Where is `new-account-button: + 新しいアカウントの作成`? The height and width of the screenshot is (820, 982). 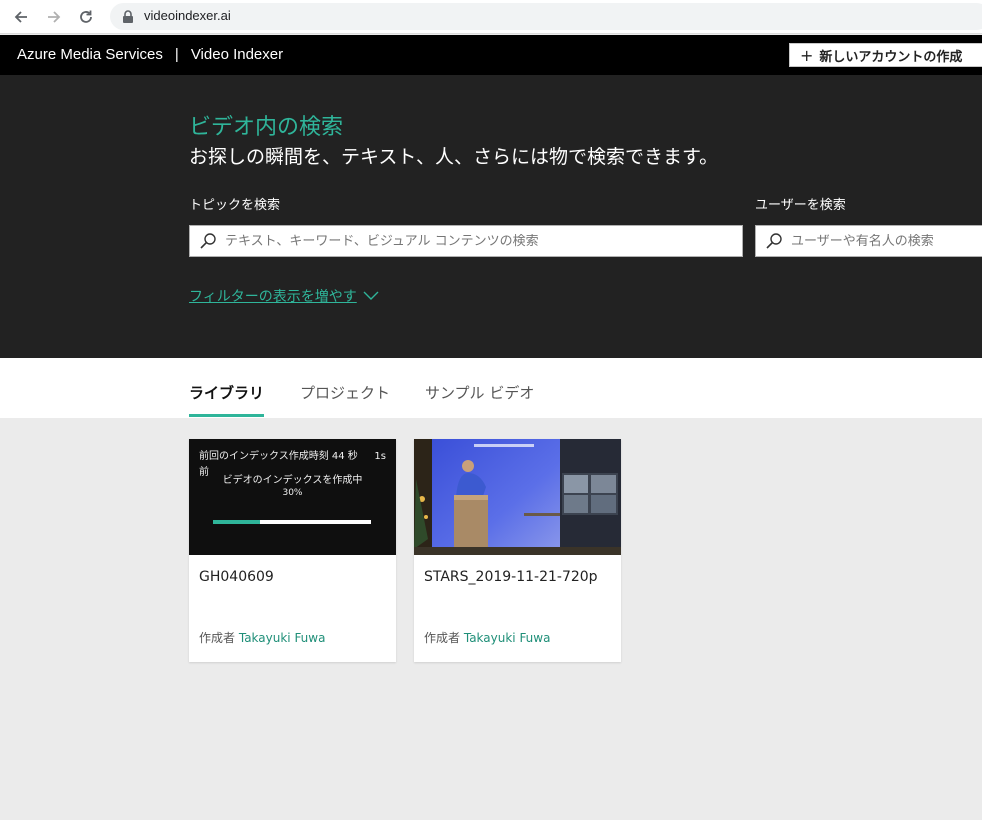 new-account-button: + 新しいアカウントの作成 is located at coordinates (885, 55).